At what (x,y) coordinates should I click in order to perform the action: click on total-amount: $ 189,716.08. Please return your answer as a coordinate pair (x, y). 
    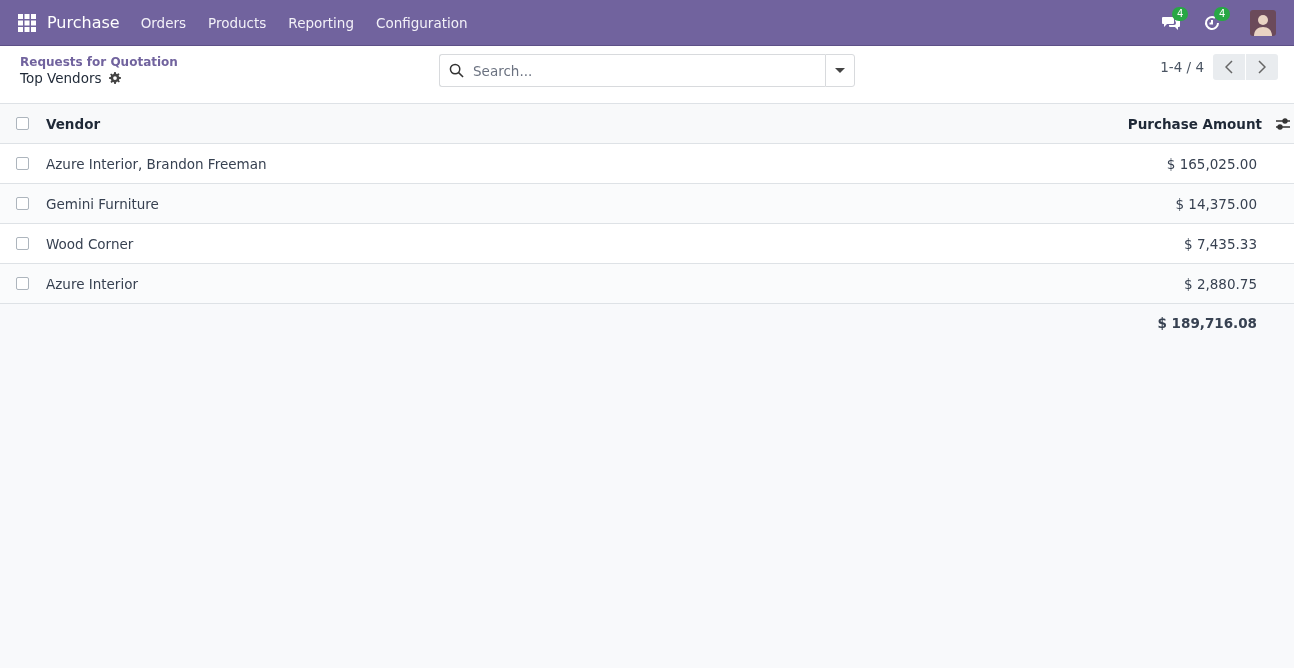
    Looking at the image, I should click on (1207, 323).